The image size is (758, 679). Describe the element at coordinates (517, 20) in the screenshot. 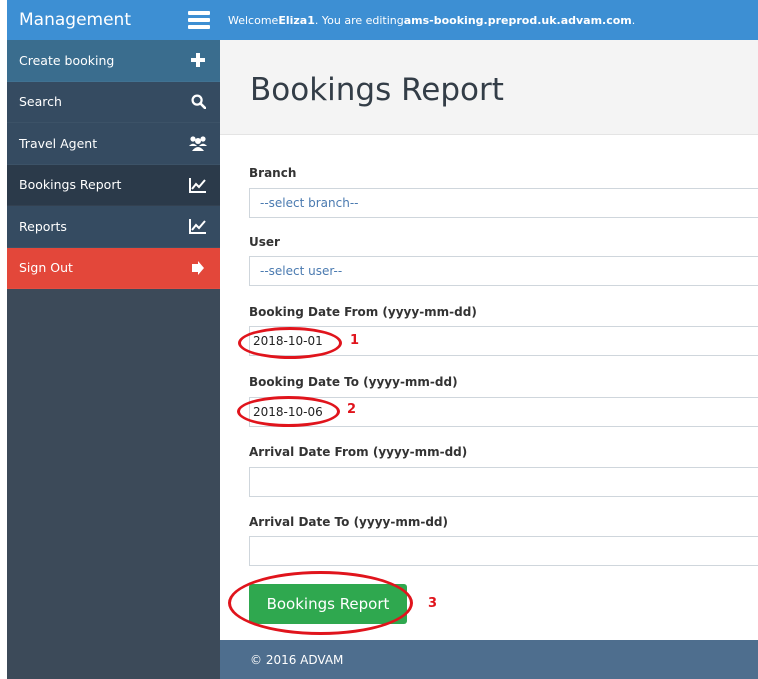

I see `site-name: ams-booking.preprod.uk.advam.com` at that location.